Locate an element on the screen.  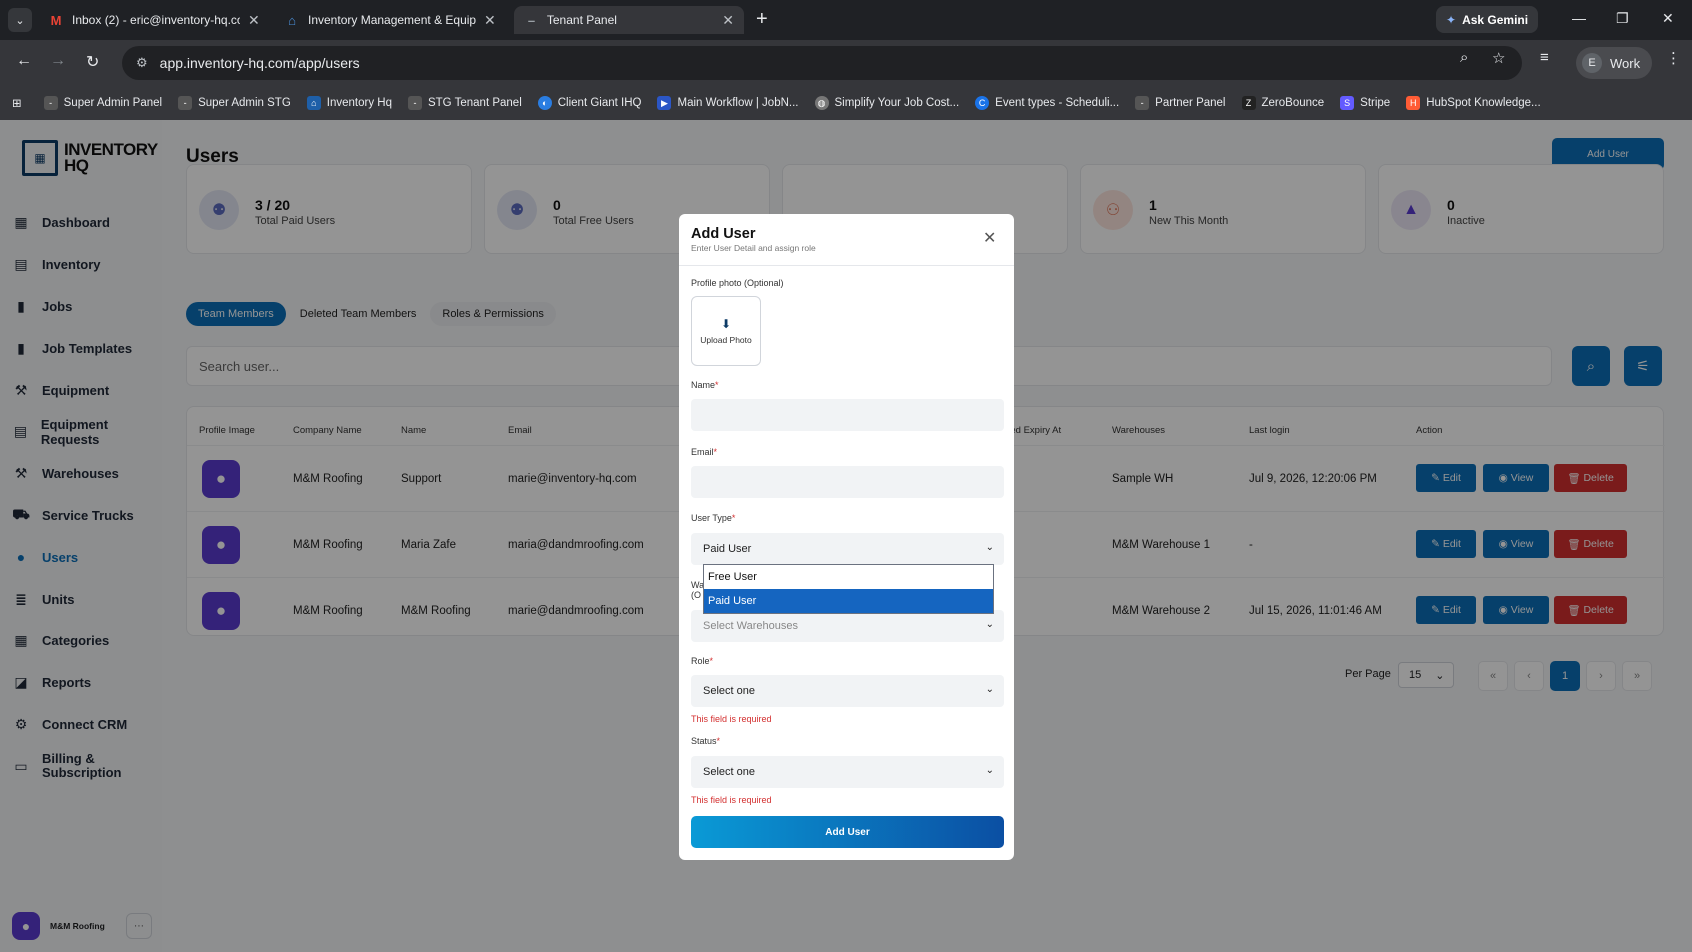
email-label: Email* is located at coordinates (704, 452).